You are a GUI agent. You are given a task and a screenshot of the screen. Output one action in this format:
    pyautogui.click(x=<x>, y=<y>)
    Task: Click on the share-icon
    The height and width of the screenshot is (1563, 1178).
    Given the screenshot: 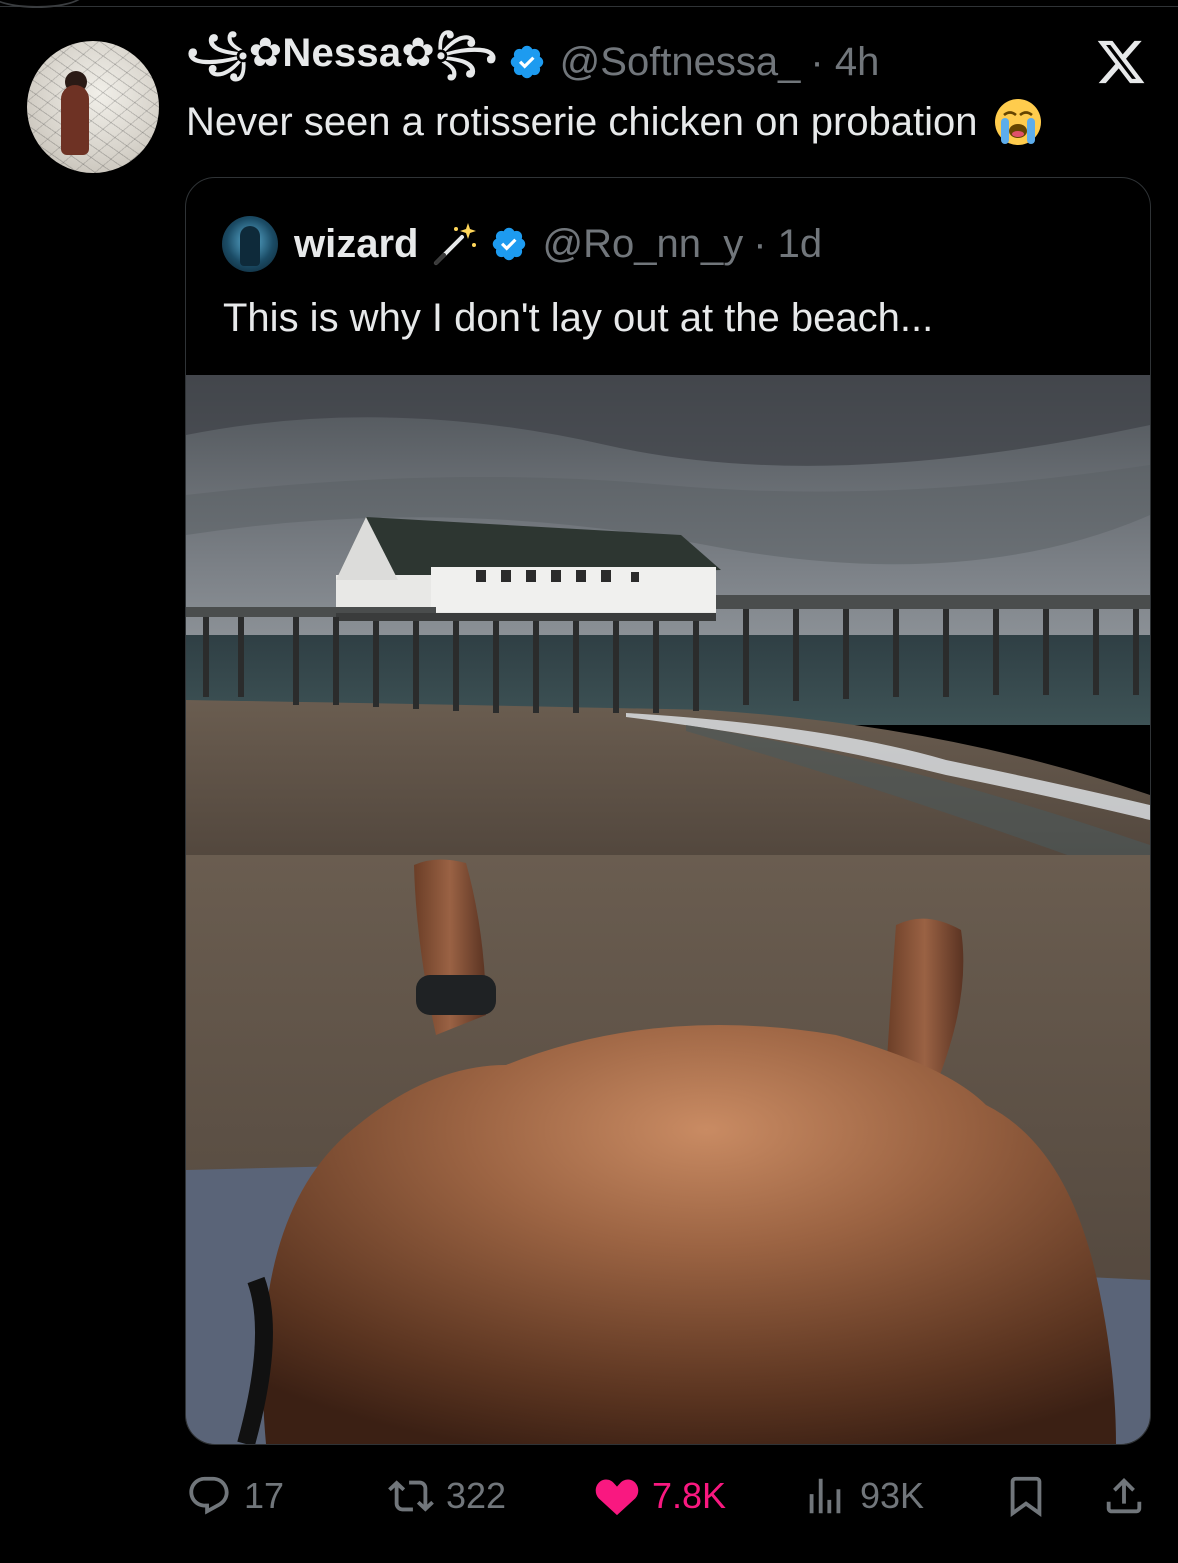 What is the action you would take?
    pyautogui.click(x=1124, y=1496)
    